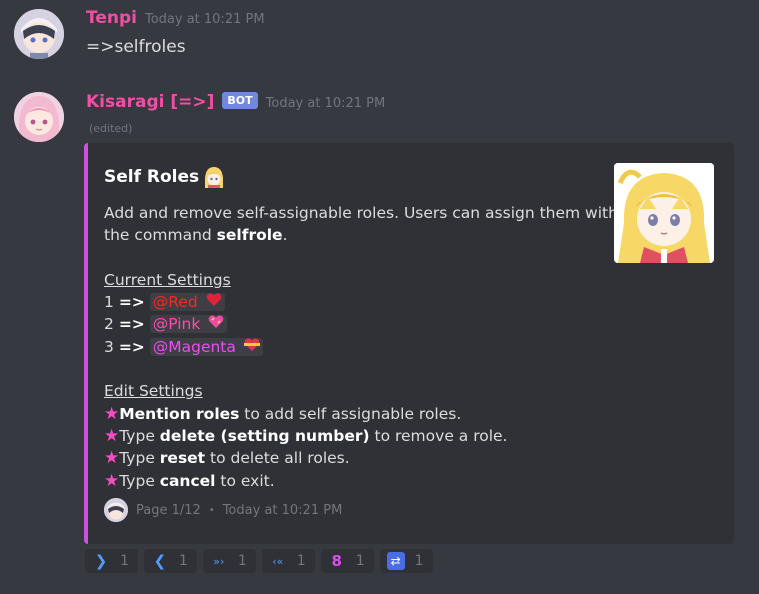 Image resolution: width=759 pixels, height=594 pixels. What do you see at coordinates (354, 302) in the screenshot?
I see `role-entry-1: 1 => @Red` at bounding box center [354, 302].